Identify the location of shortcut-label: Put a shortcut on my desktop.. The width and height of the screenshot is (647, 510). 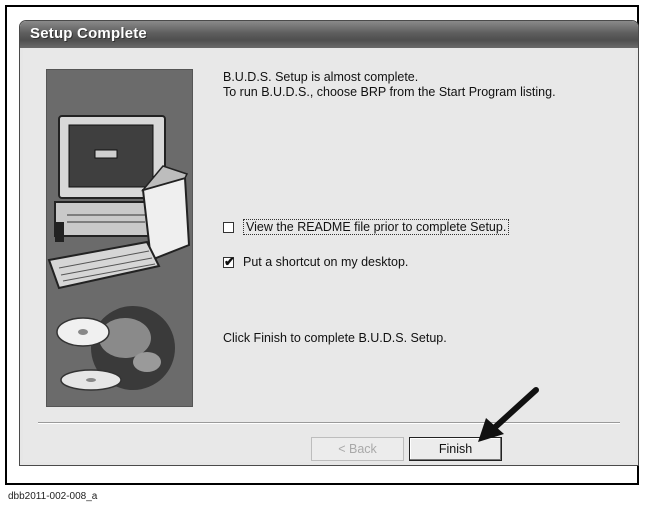
(325, 262).